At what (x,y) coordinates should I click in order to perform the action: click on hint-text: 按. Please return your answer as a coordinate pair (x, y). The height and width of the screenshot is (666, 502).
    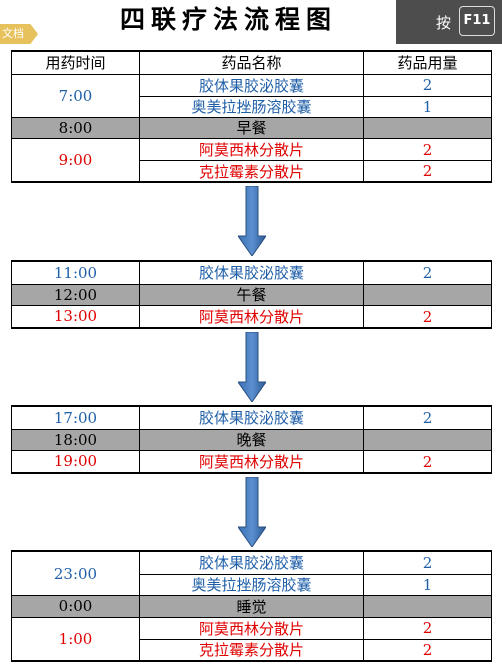
    Looking at the image, I should click on (444, 23).